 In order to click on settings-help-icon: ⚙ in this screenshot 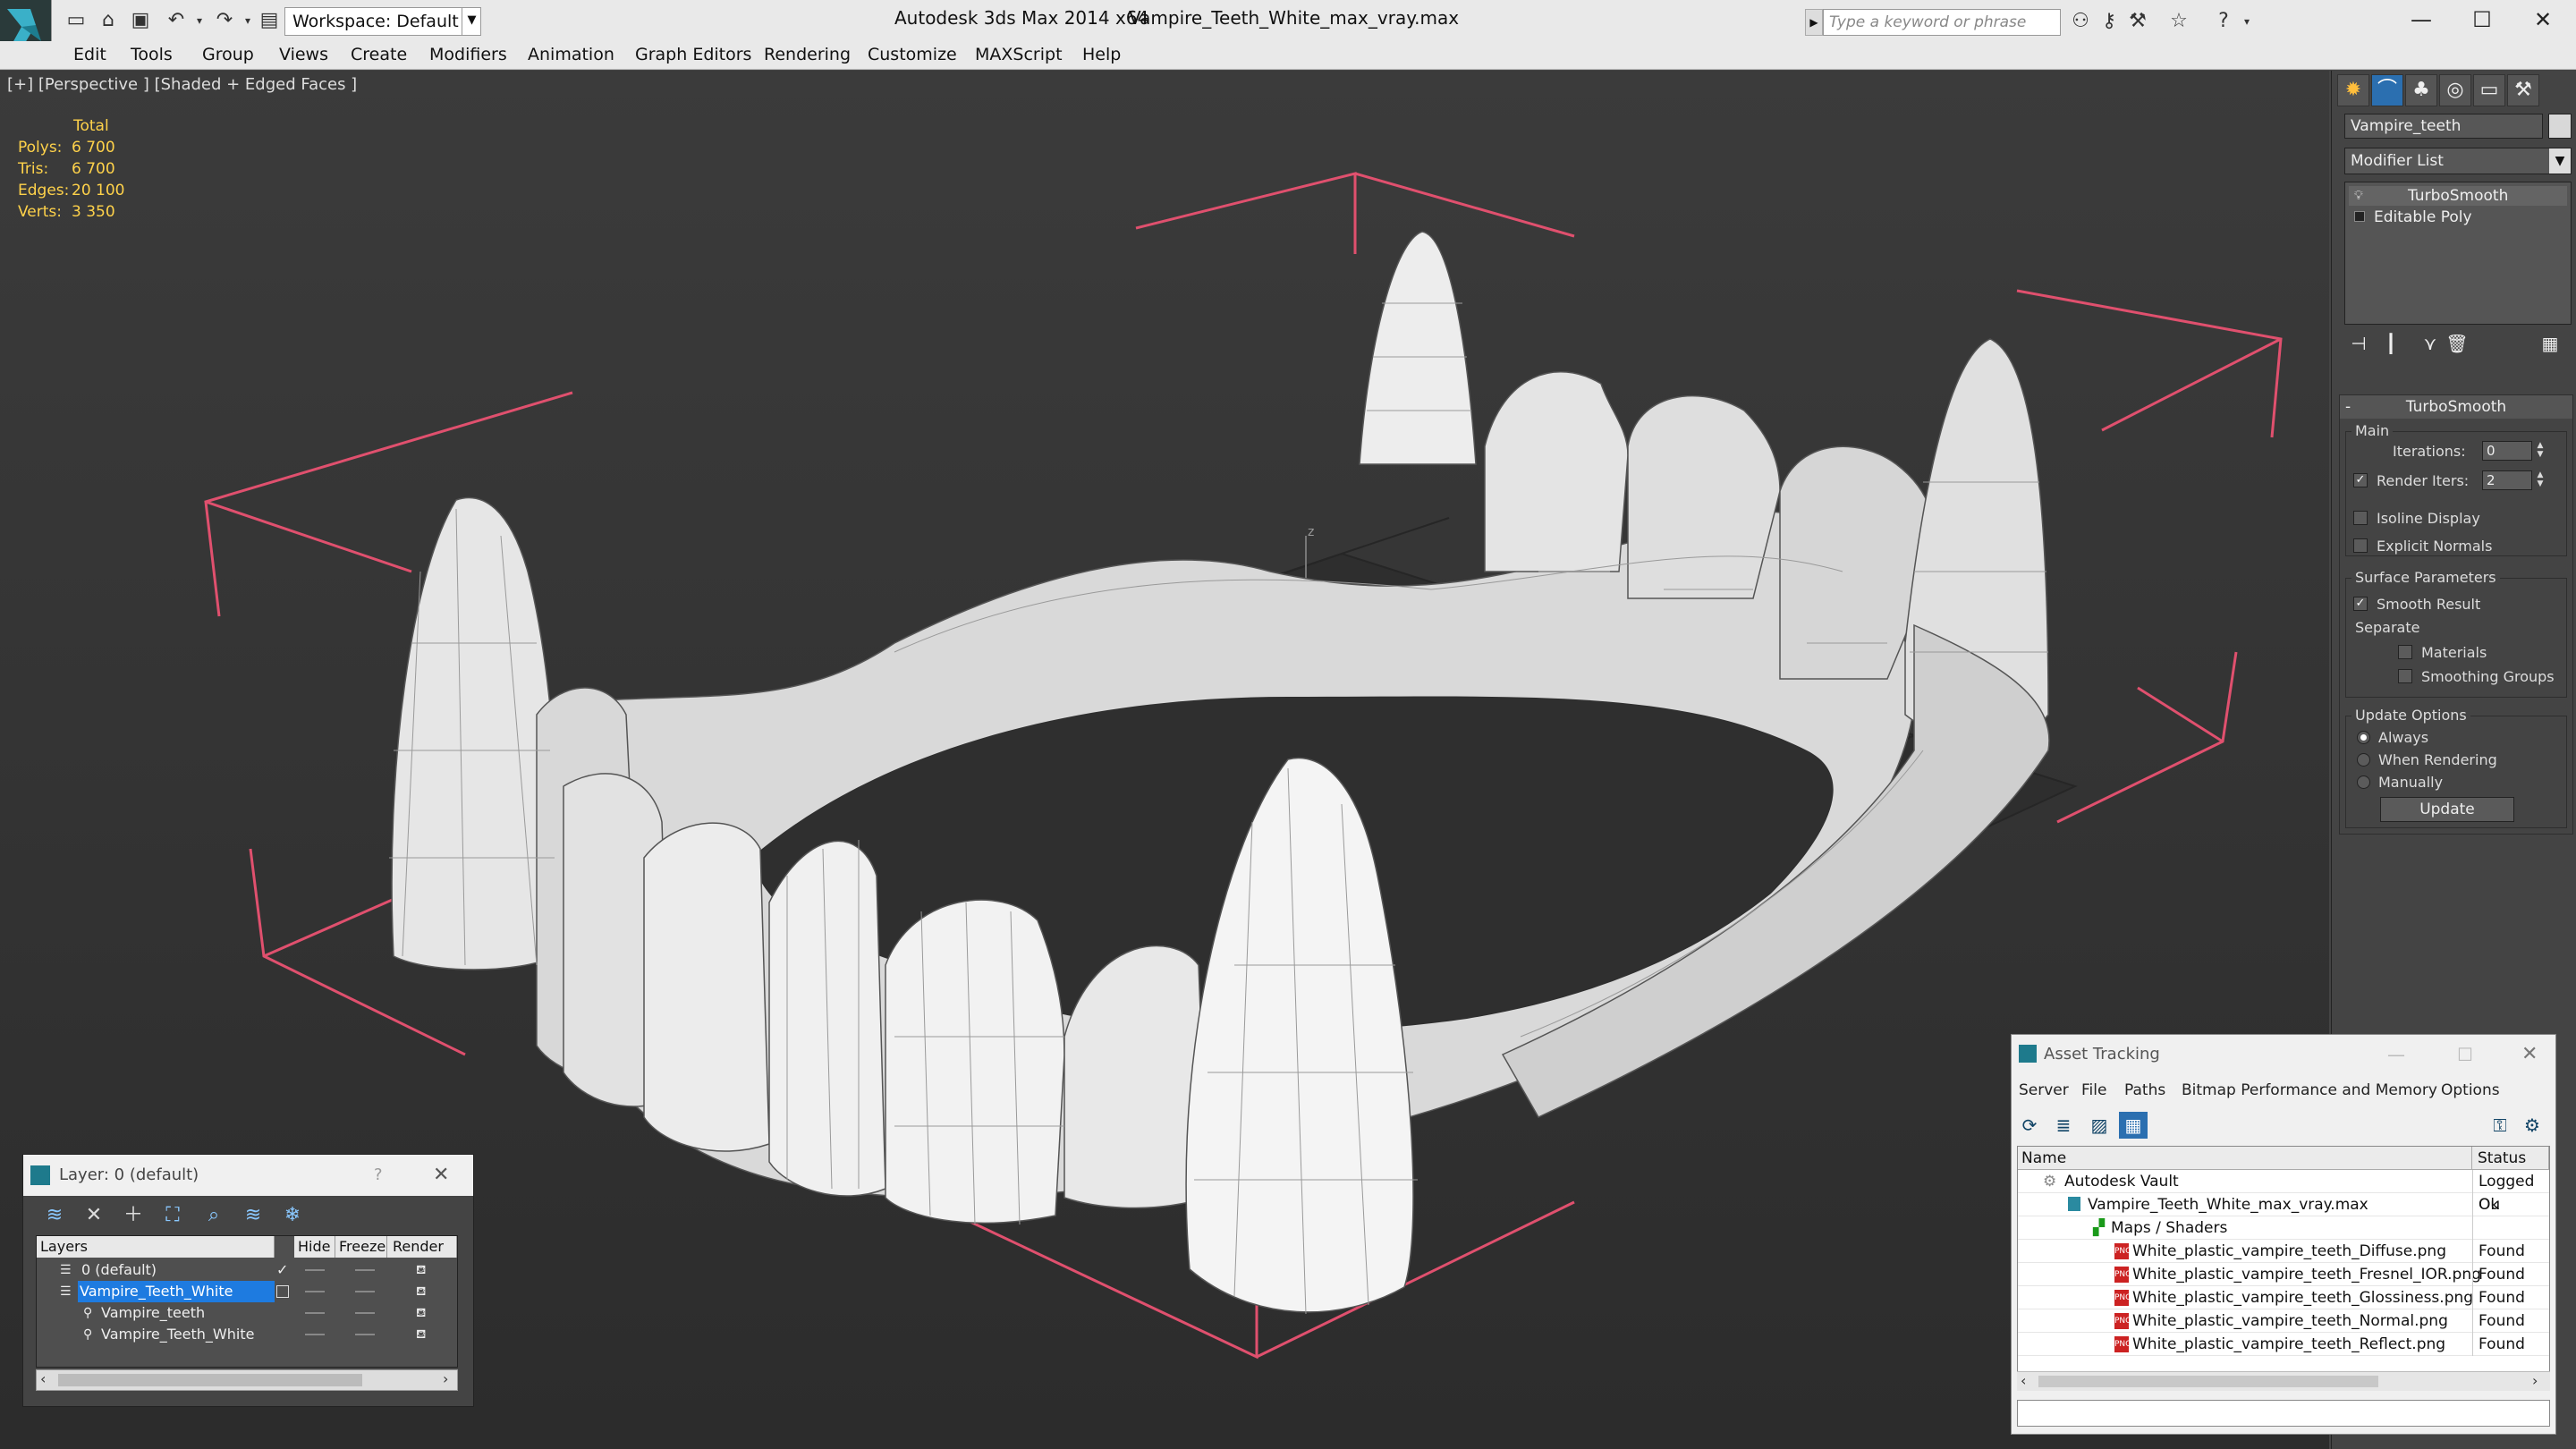, I will do `click(2532, 1125)`.